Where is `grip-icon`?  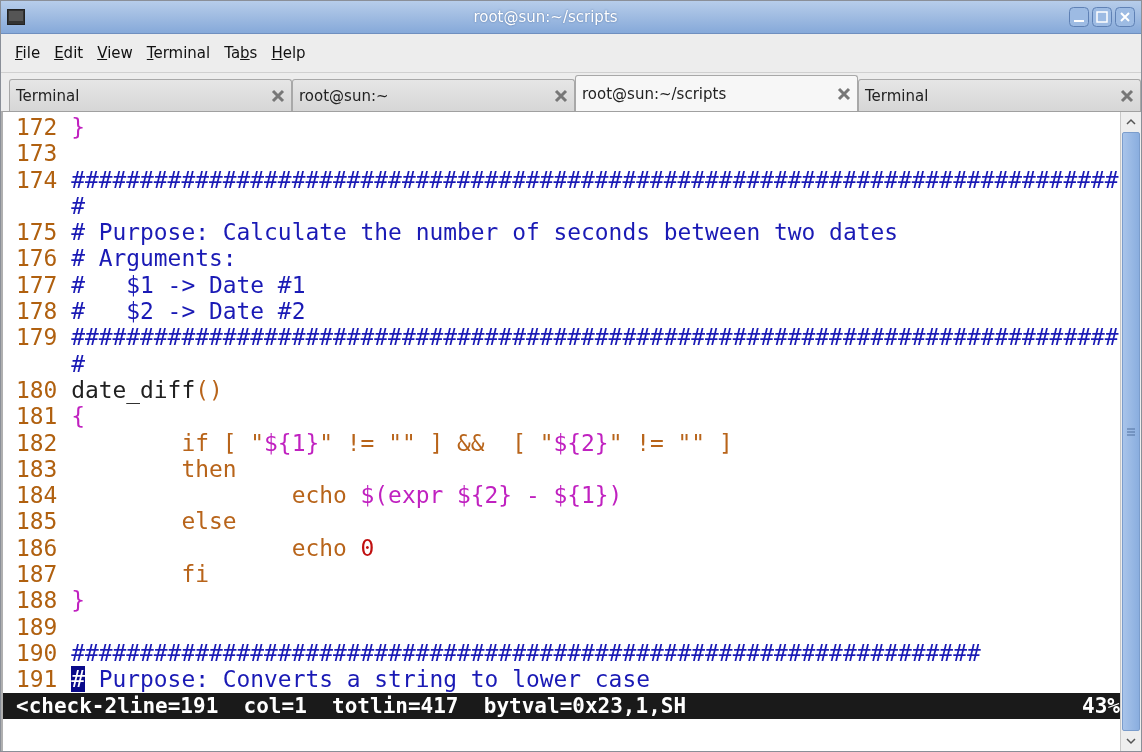 grip-icon is located at coordinates (1131, 431).